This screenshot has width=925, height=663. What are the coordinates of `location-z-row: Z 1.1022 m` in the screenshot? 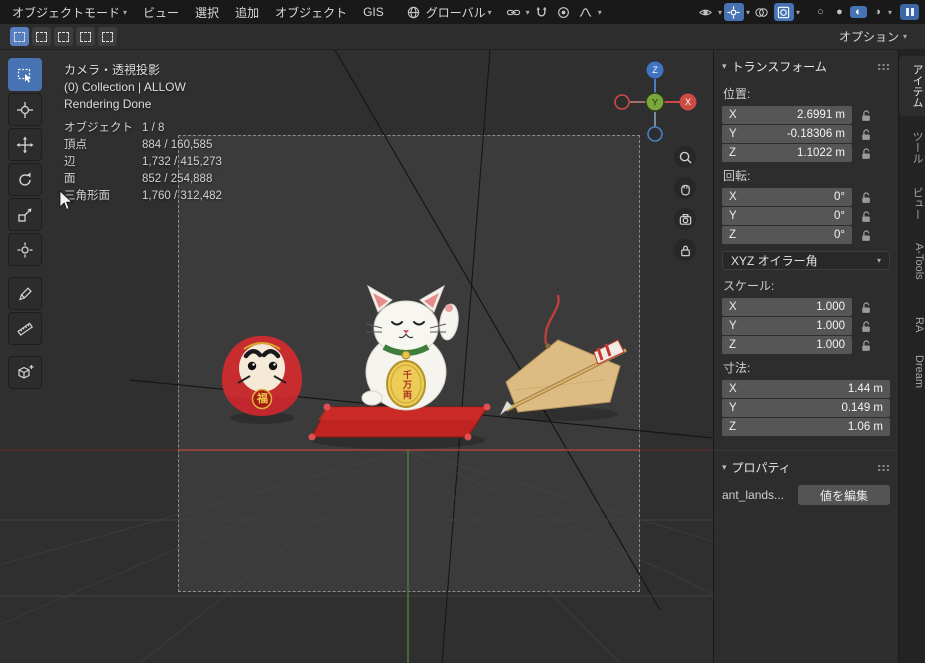 It's located at (806, 153).